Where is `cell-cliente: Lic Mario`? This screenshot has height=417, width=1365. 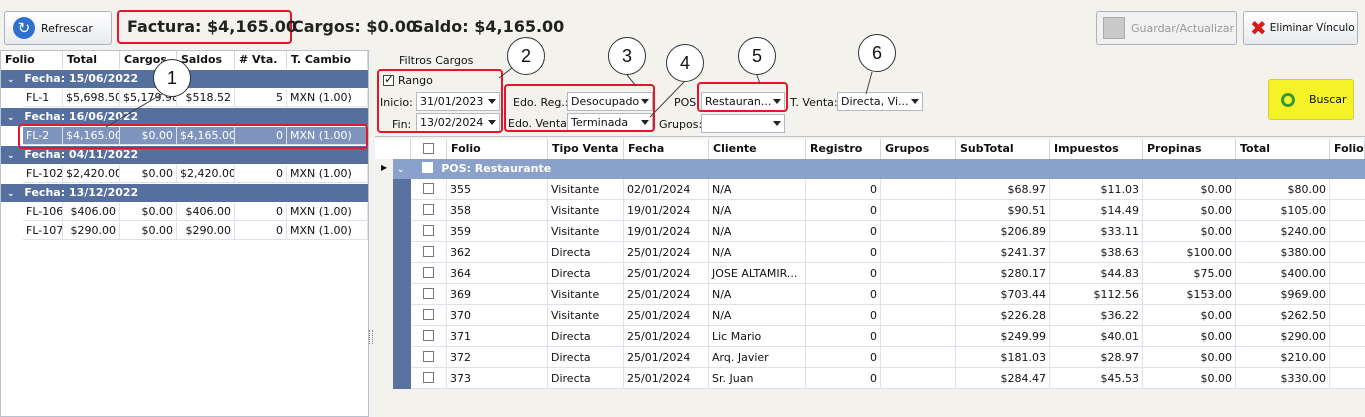
cell-cliente: Lic Mario is located at coordinates (757, 336).